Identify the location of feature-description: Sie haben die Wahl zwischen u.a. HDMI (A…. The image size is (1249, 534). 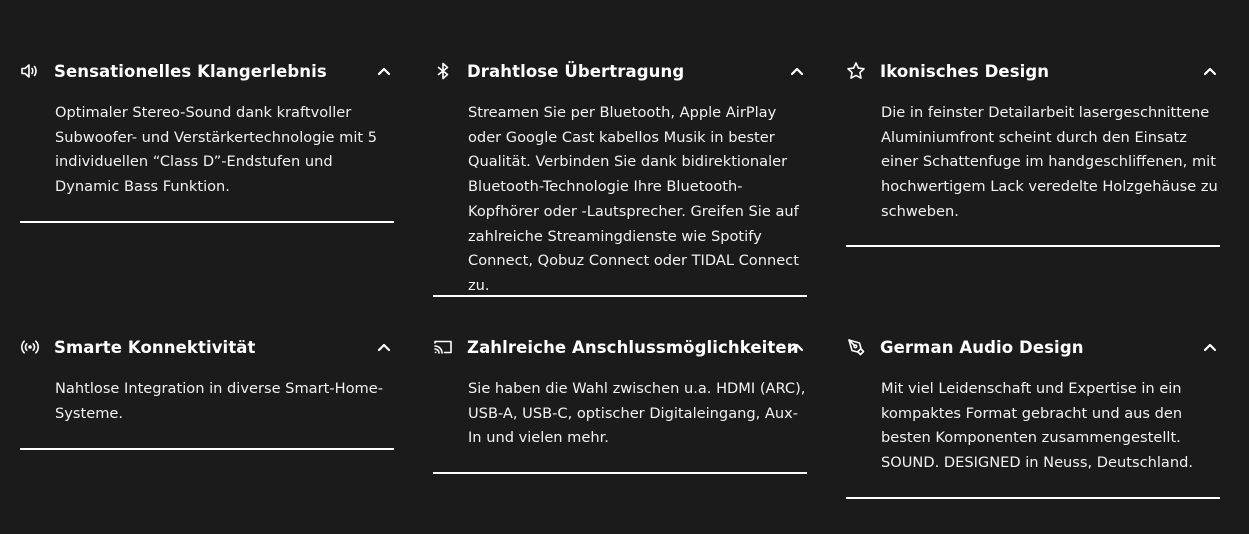
(637, 413).